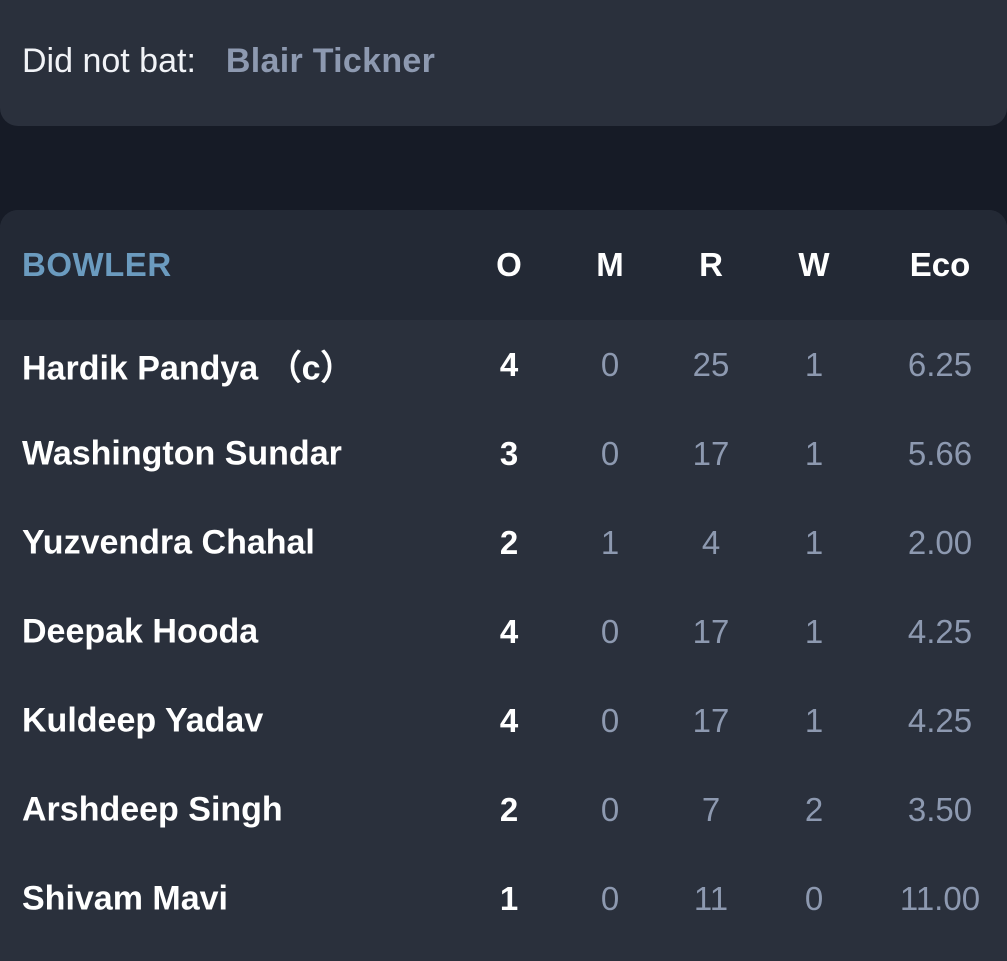 This screenshot has height=961, width=1007. What do you see at coordinates (940, 364) in the screenshot?
I see `economy-value: 6.25` at bounding box center [940, 364].